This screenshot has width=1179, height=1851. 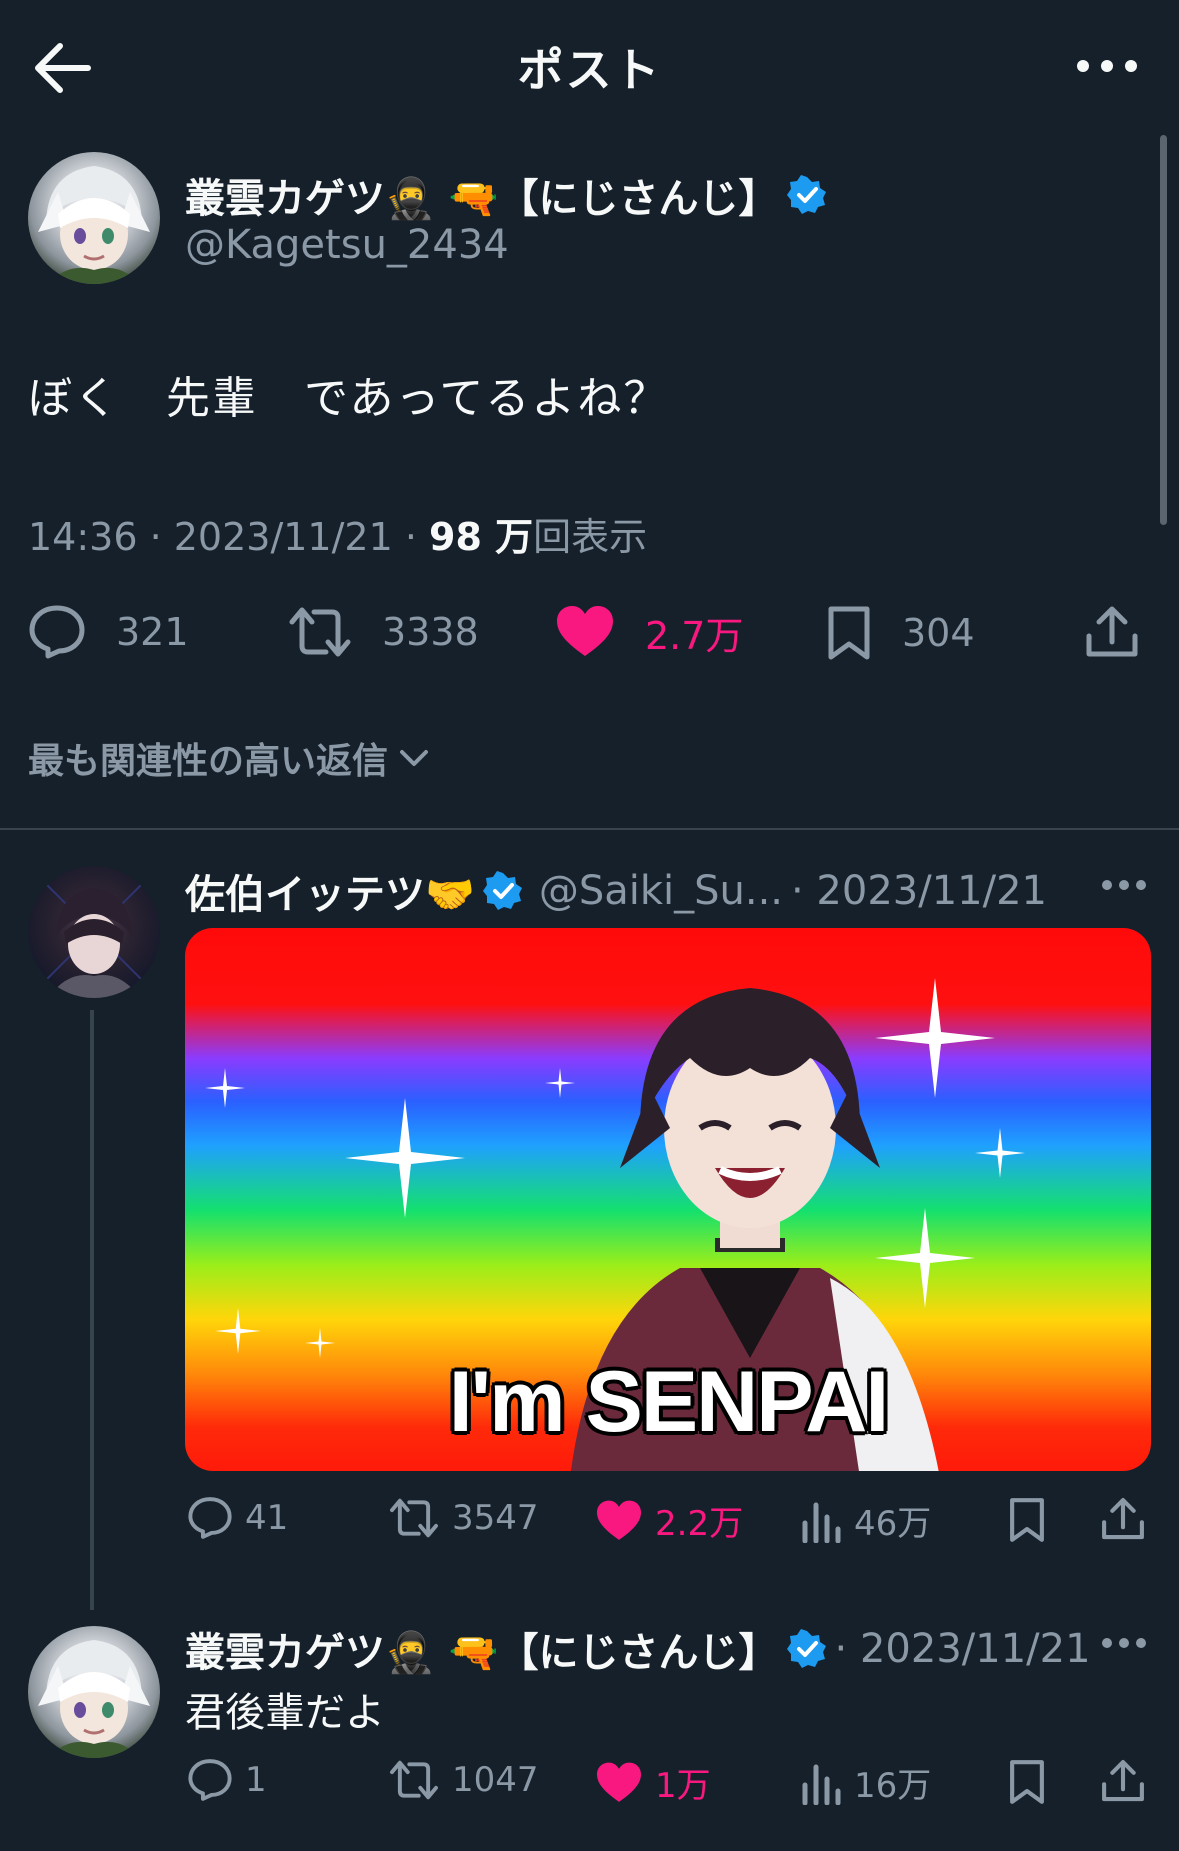 I want to click on repost-count: 3338, so click(x=430, y=632).